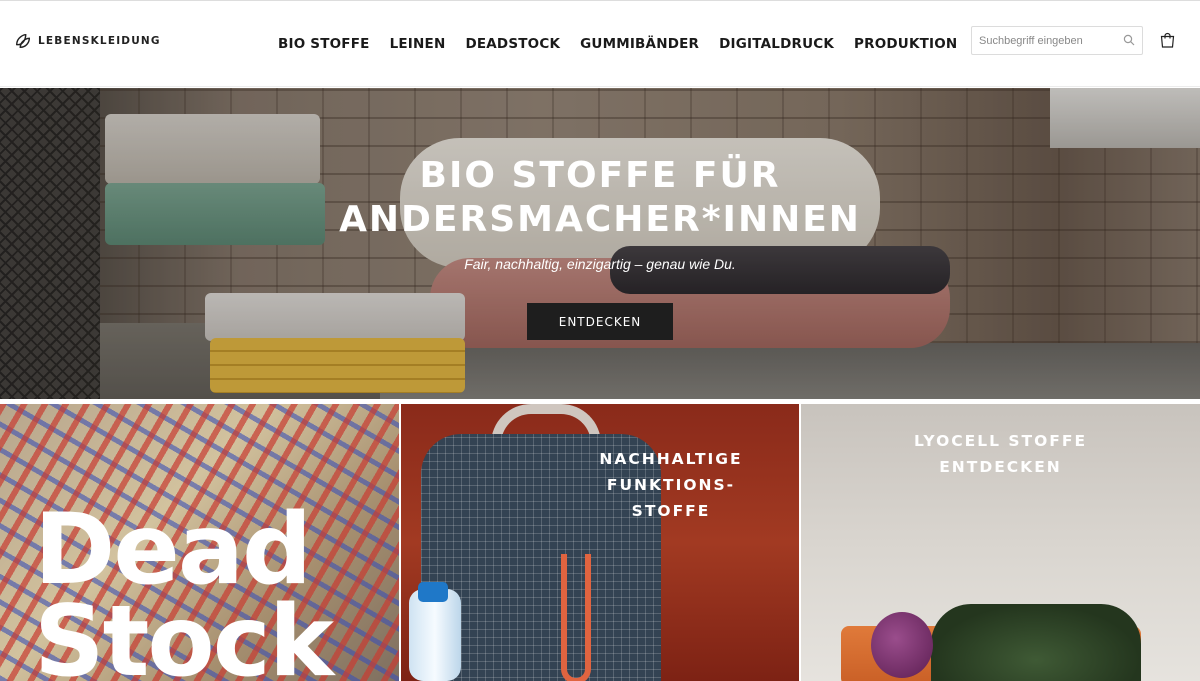  What do you see at coordinates (671, 511) in the screenshot?
I see `tile-funktionsstoffe-line3: STOFFE` at bounding box center [671, 511].